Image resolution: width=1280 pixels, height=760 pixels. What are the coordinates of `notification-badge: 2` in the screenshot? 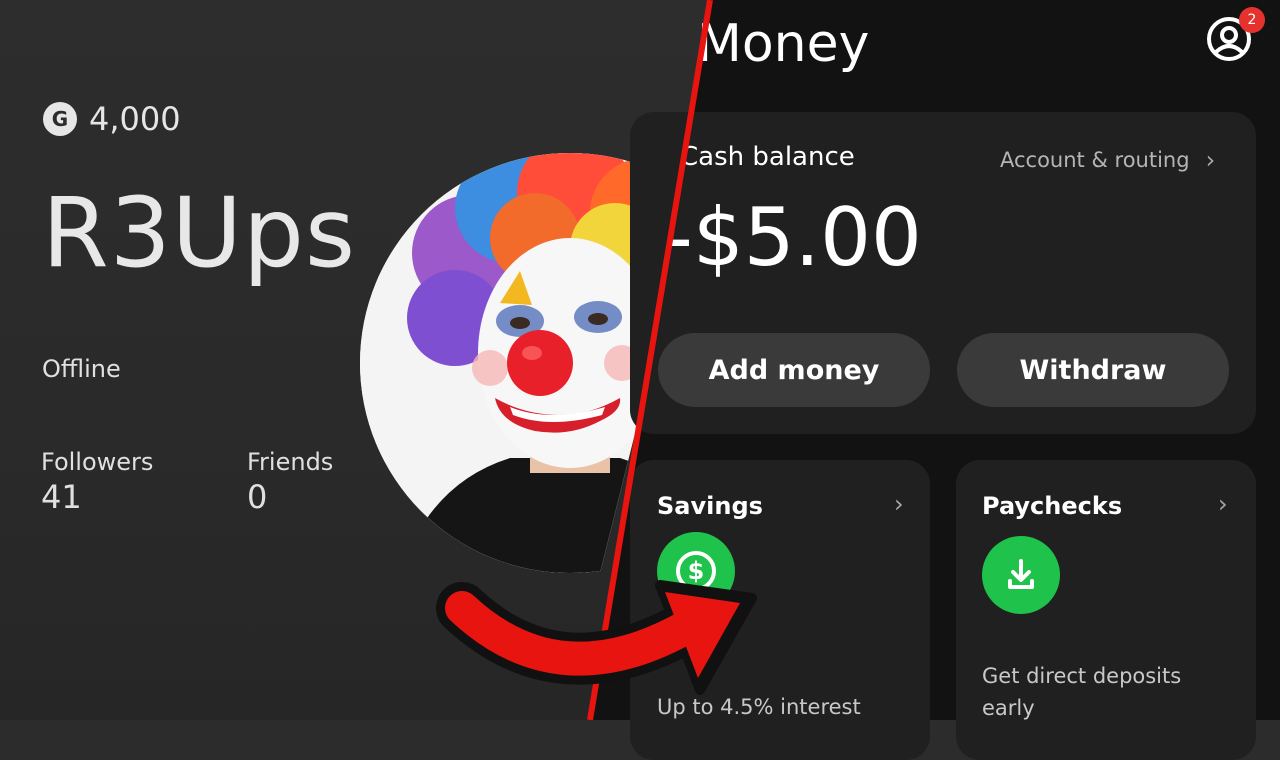 It's located at (1252, 20).